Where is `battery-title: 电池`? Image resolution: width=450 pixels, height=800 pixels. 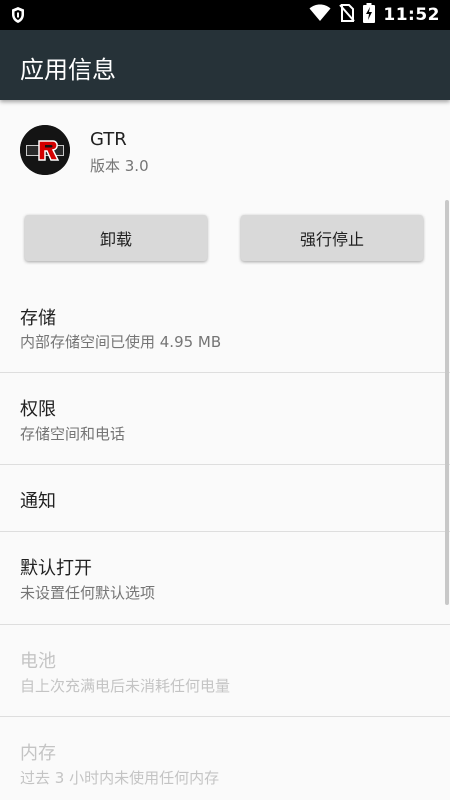
battery-title: 电池 is located at coordinates (38, 661).